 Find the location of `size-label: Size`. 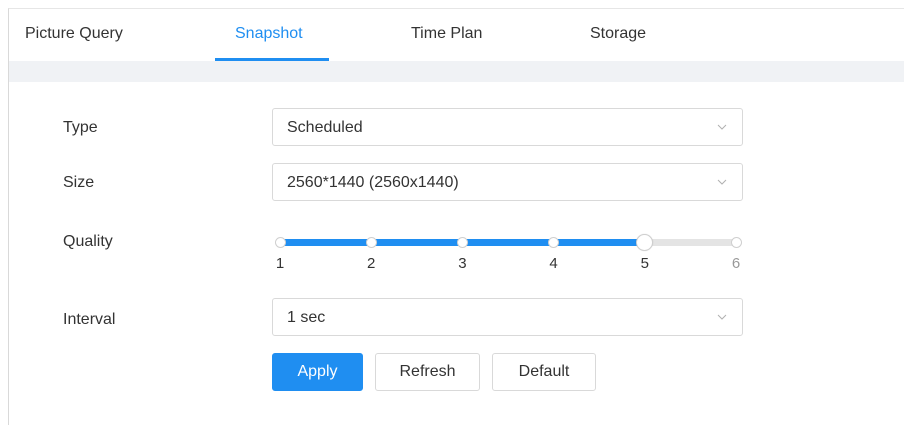

size-label: Size is located at coordinates (79, 182).